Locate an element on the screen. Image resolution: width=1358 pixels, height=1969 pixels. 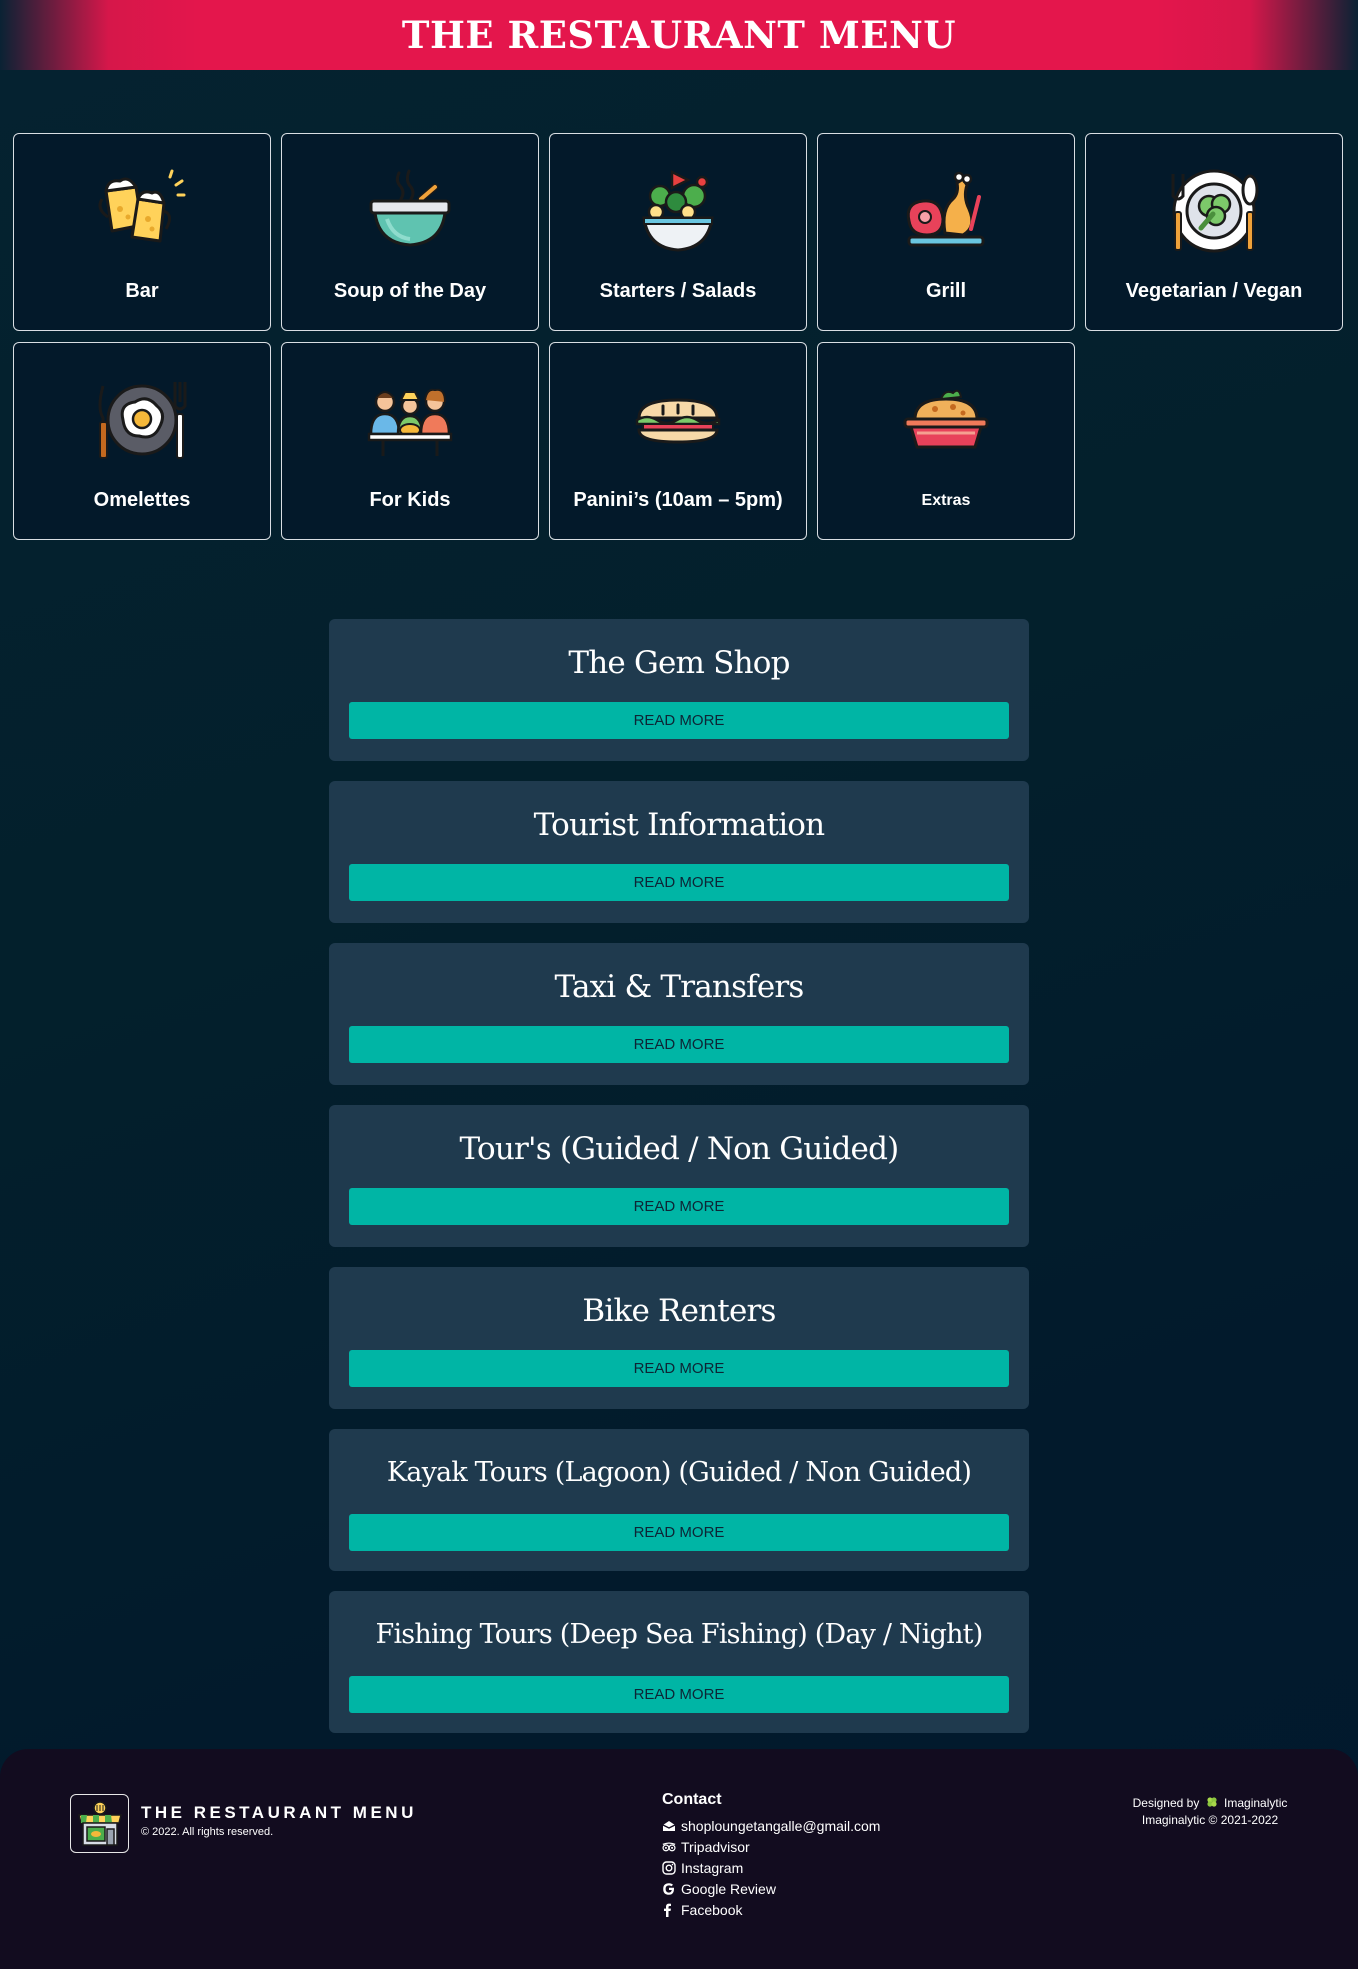
contact-instagram-link: Instagram is located at coordinates (771, 1867).